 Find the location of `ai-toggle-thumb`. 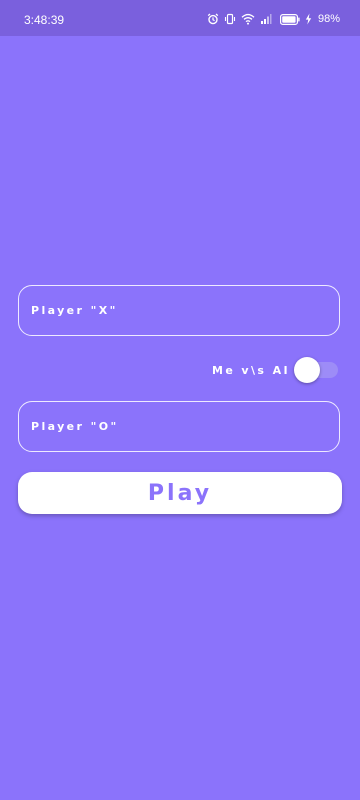

ai-toggle-thumb is located at coordinates (307, 370).